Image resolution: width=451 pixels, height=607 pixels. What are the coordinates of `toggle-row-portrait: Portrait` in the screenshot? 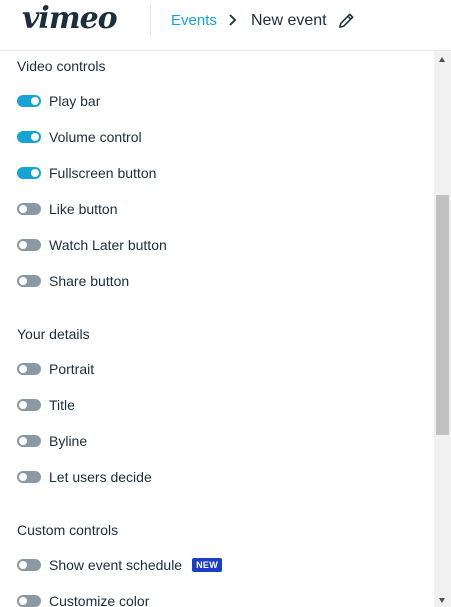 It's located at (55, 369).